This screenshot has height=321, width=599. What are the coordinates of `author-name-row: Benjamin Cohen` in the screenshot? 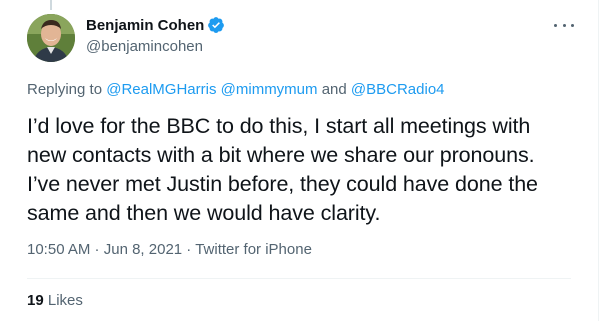 It's located at (155, 25).